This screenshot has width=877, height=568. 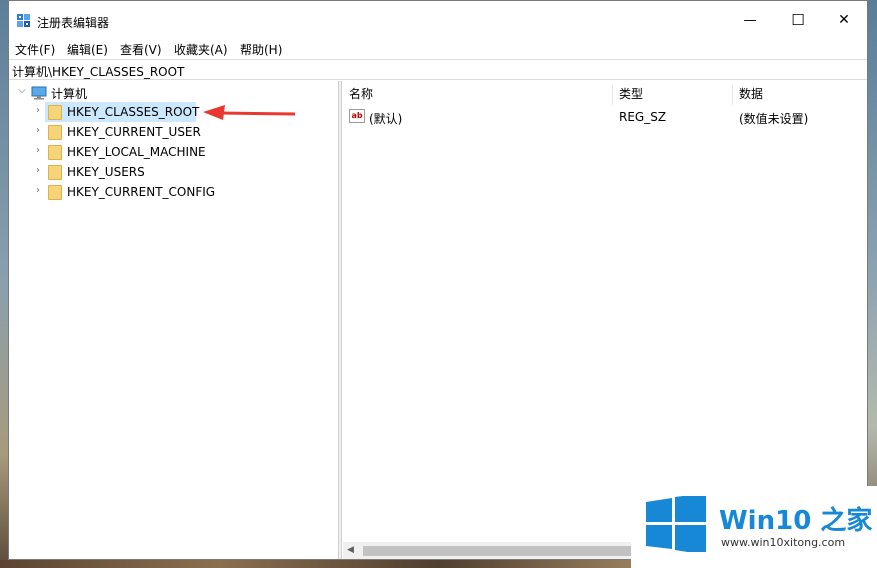 I want to click on menu-edit: 编辑(E), so click(x=87, y=49).